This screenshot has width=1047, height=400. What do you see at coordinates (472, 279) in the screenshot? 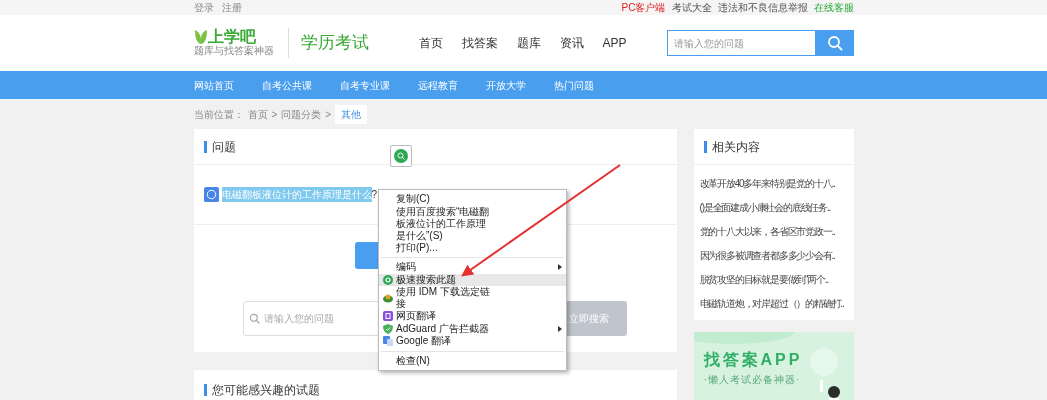
I see `menu-item: 极速搜索此题` at bounding box center [472, 279].